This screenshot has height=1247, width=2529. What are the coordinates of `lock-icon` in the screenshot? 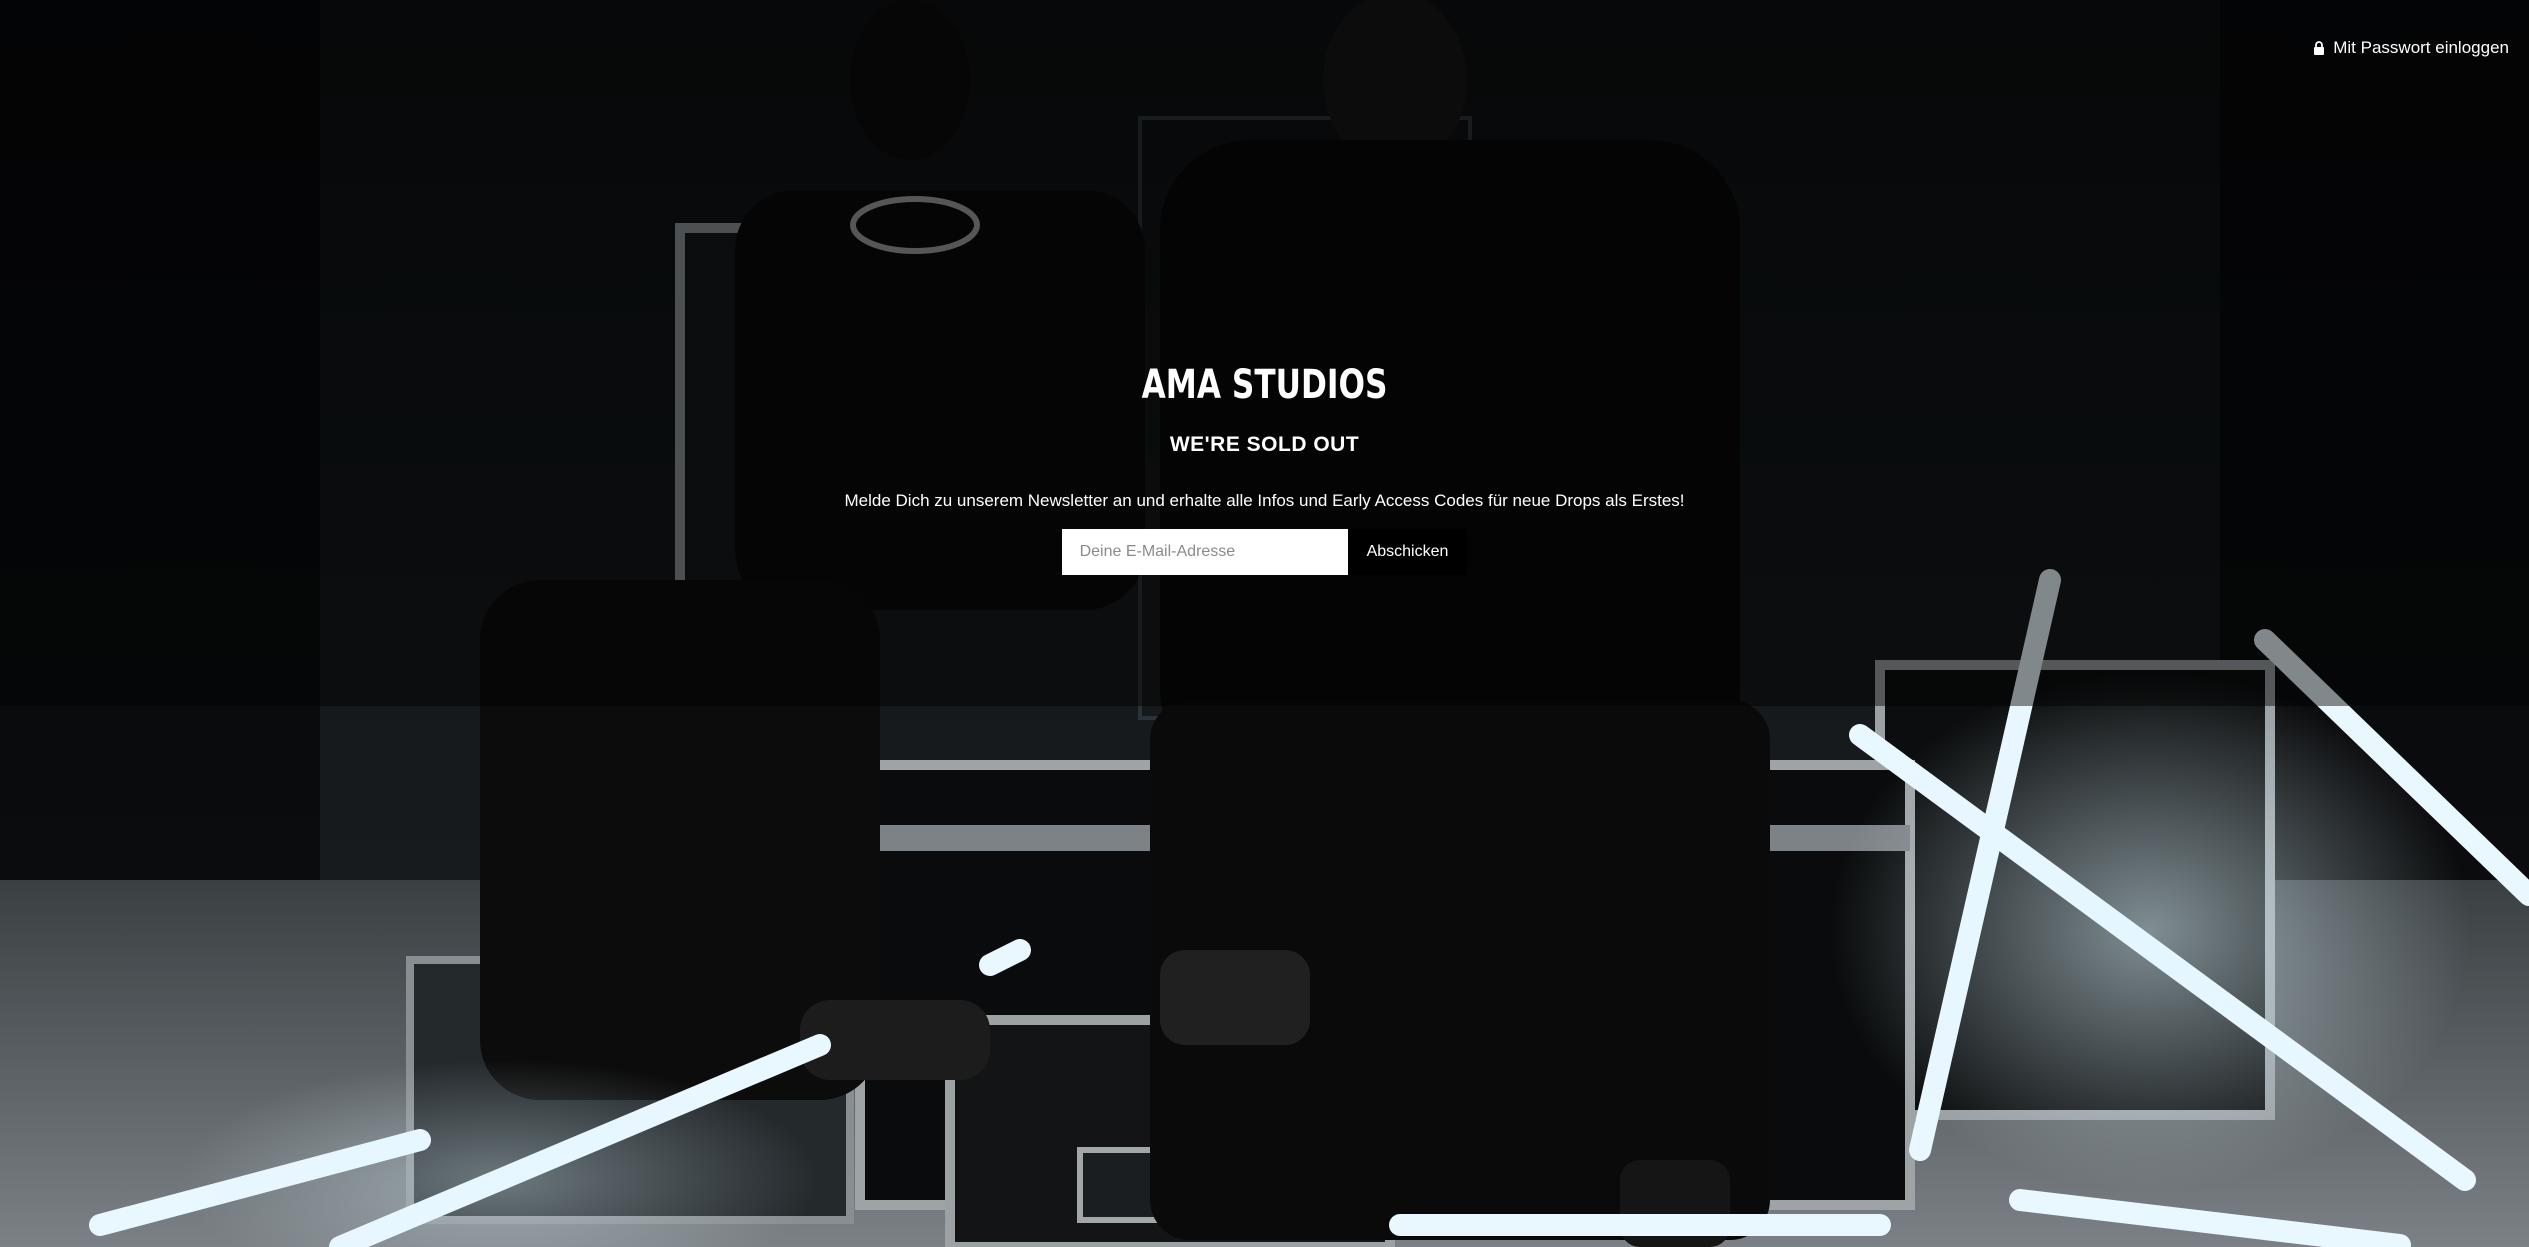 It's located at (2319, 48).